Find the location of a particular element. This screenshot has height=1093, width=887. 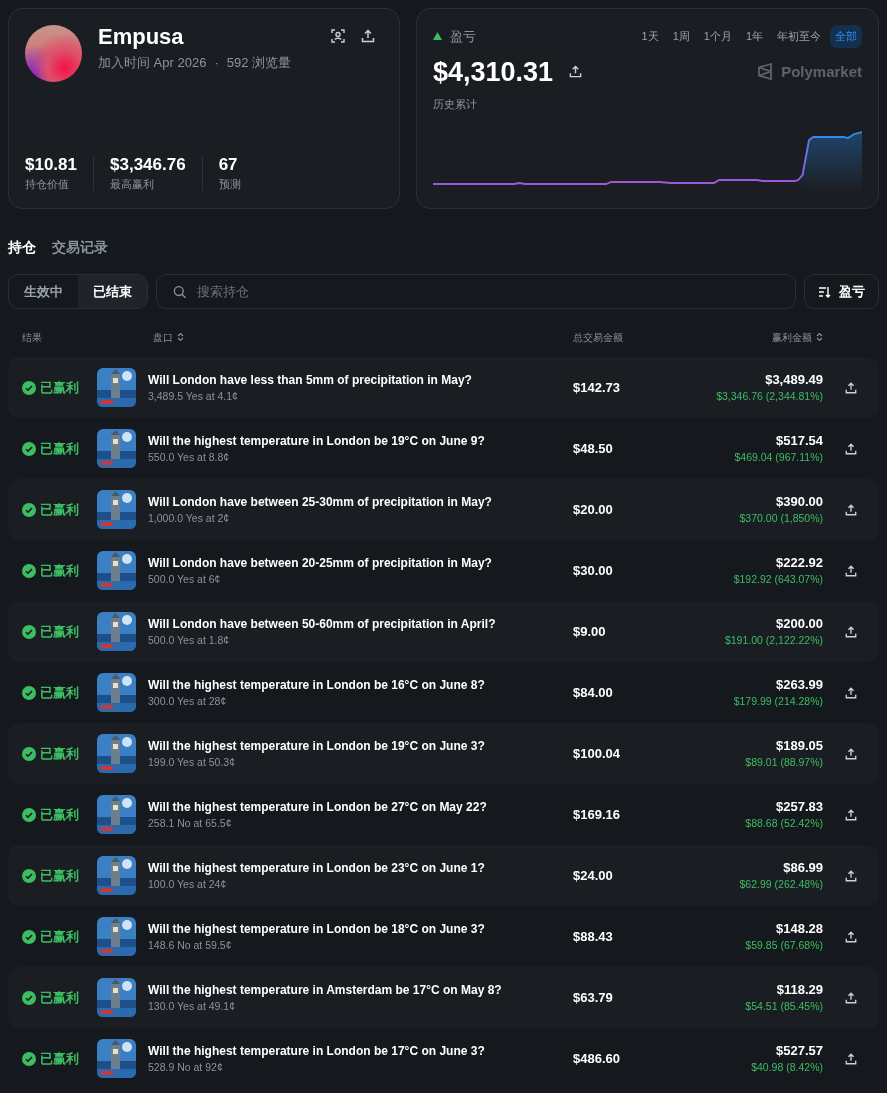

period-button: 年初至今 is located at coordinates (799, 36).